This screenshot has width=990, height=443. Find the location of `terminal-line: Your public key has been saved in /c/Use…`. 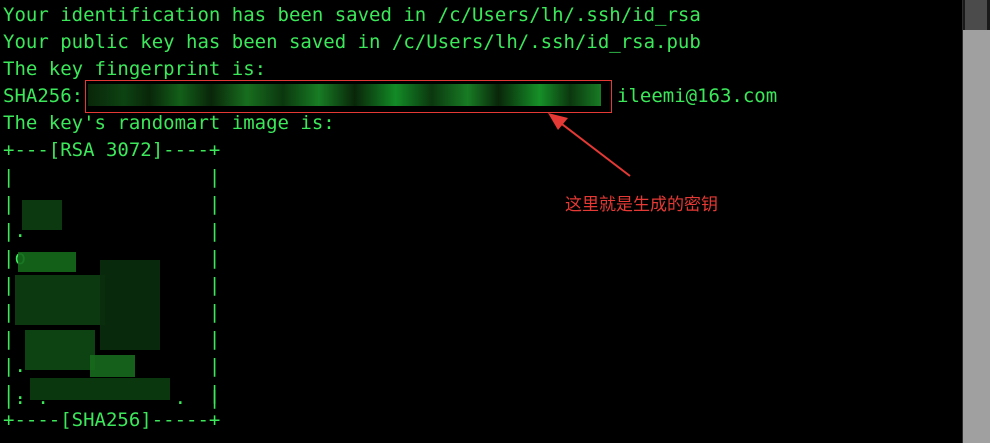

terminal-line: Your public key has been saved in /c/Use… is located at coordinates (352, 42).